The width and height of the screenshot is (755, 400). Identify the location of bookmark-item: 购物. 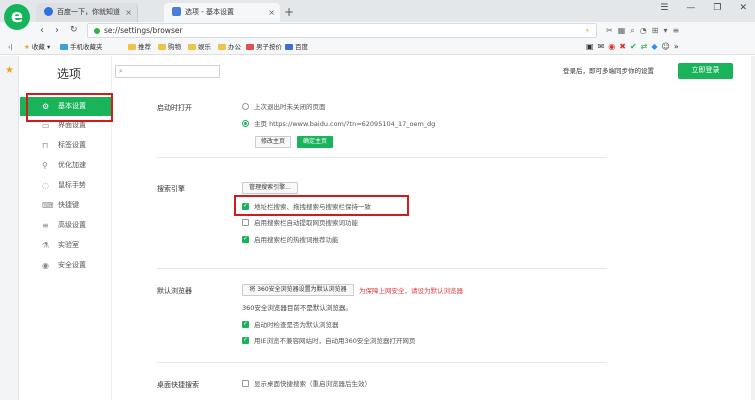
(169, 47).